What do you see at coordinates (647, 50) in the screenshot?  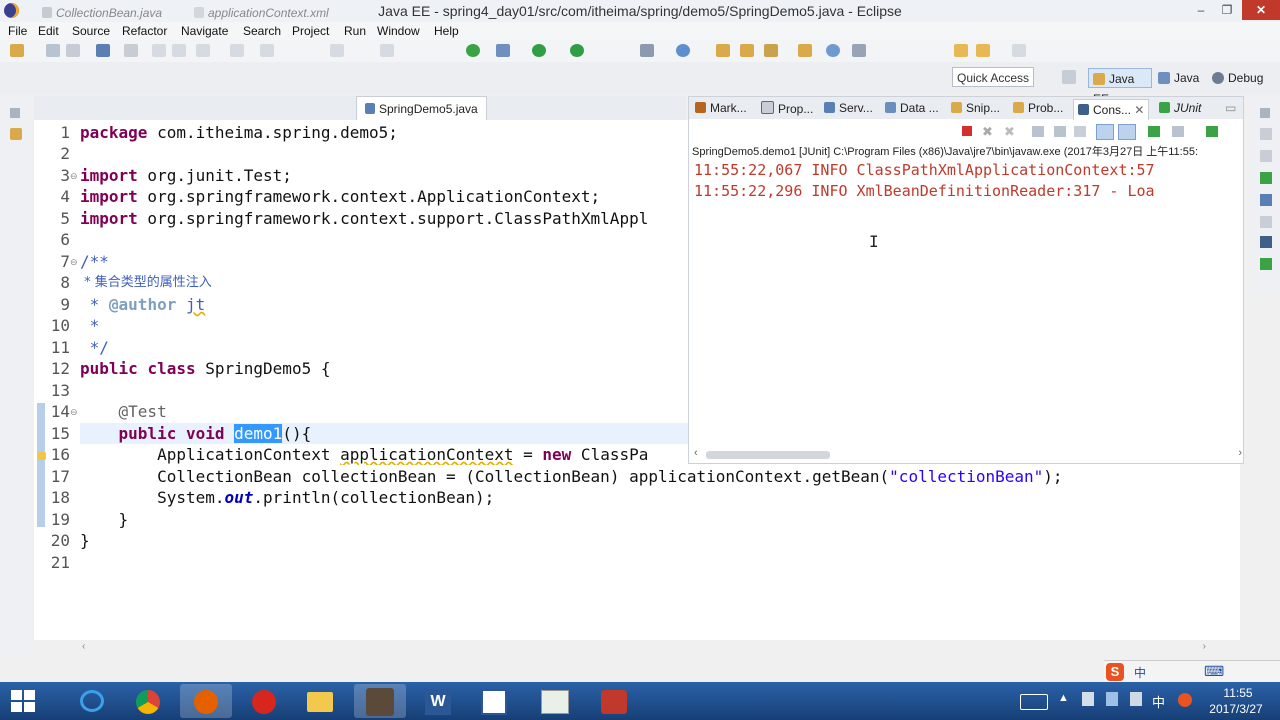 I see `new-java-class-icon` at bounding box center [647, 50].